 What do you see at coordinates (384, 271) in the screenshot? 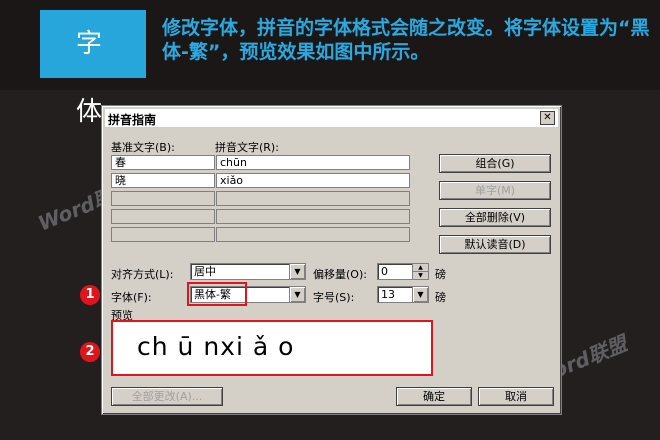
I see `offset-value: 0` at bounding box center [384, 271].